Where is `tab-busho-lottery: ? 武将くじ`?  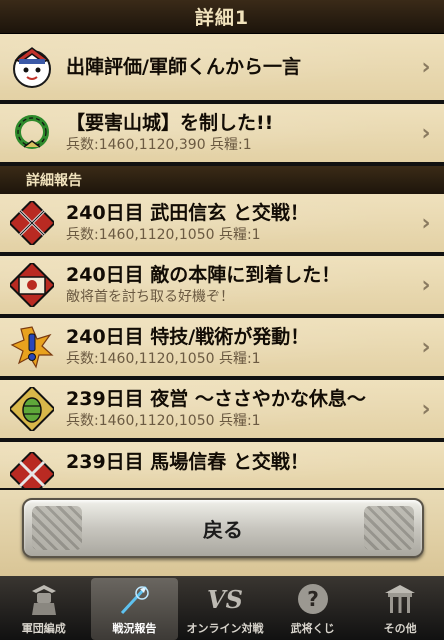
tab-busho-lottery: ? 武将くじ is located at coordinates (313, 608).